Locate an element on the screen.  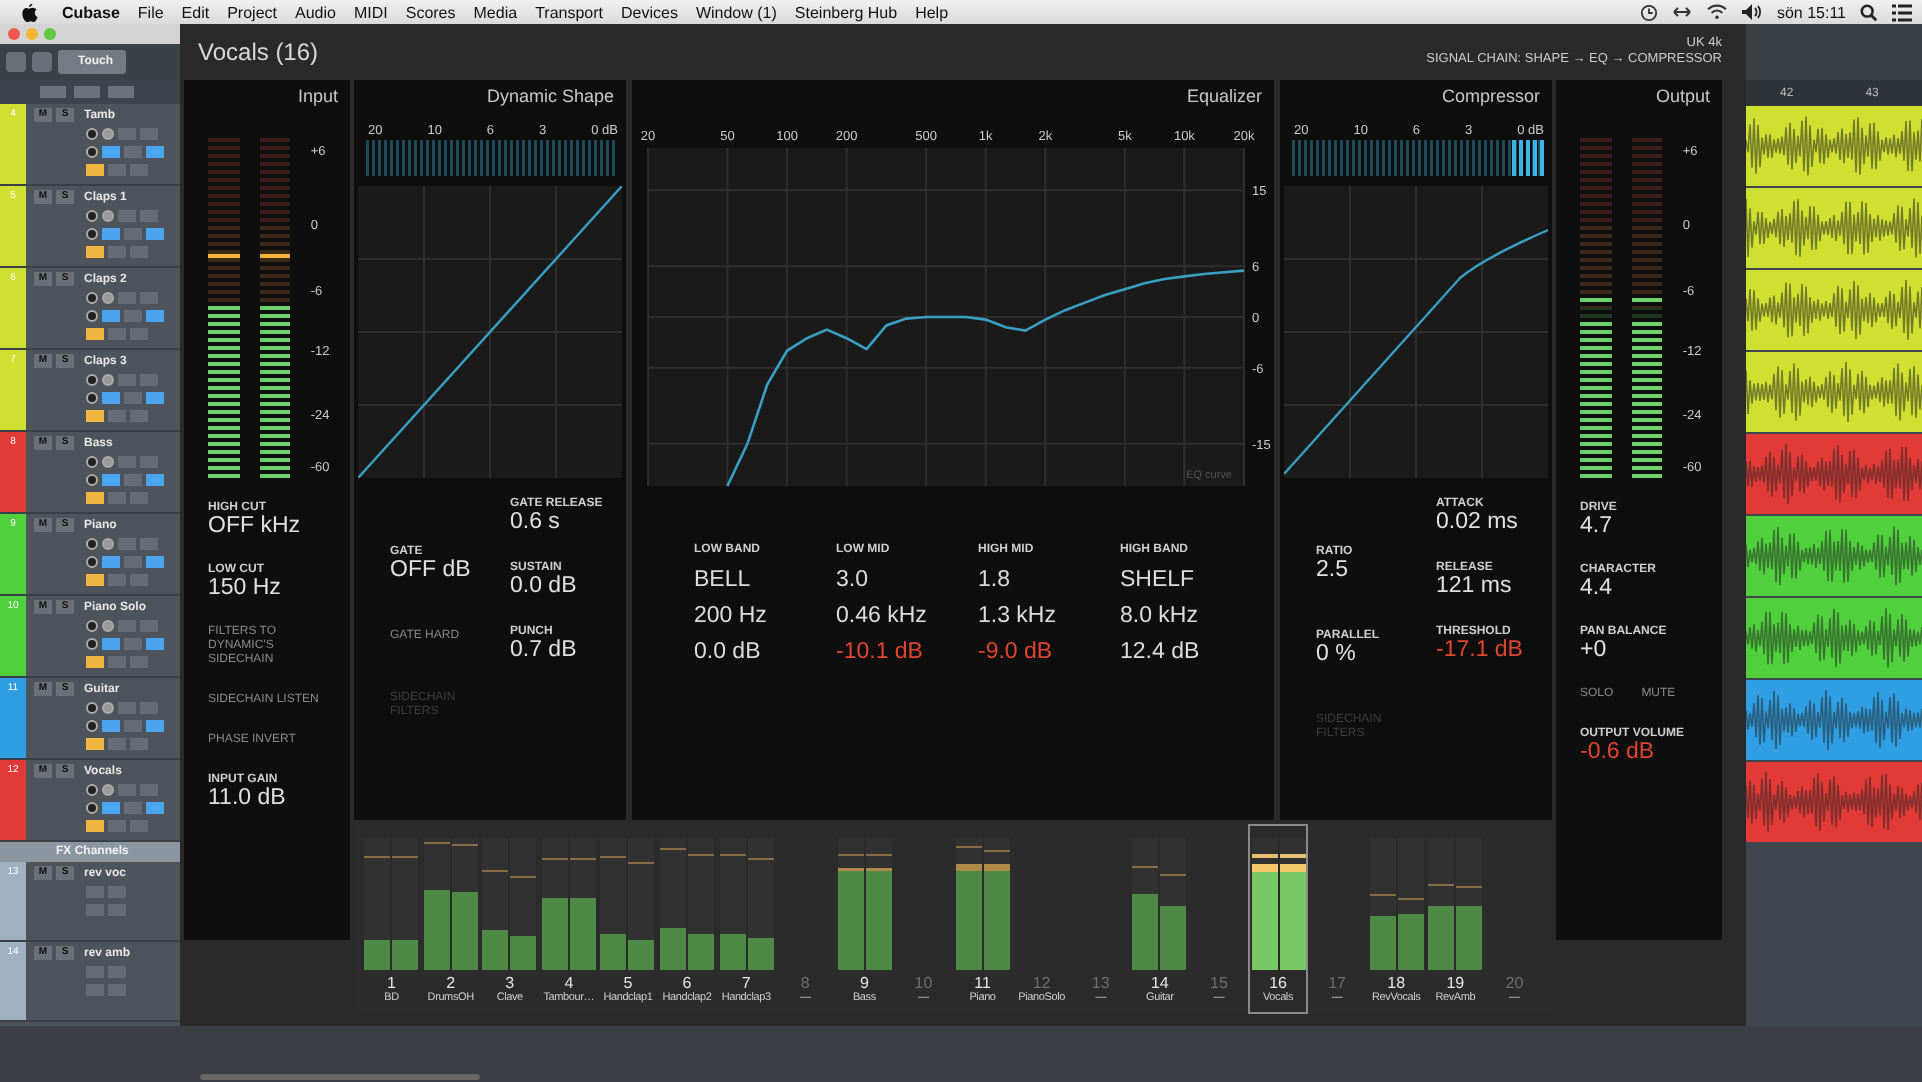
search-icon is located at coordinates (1869, 12).